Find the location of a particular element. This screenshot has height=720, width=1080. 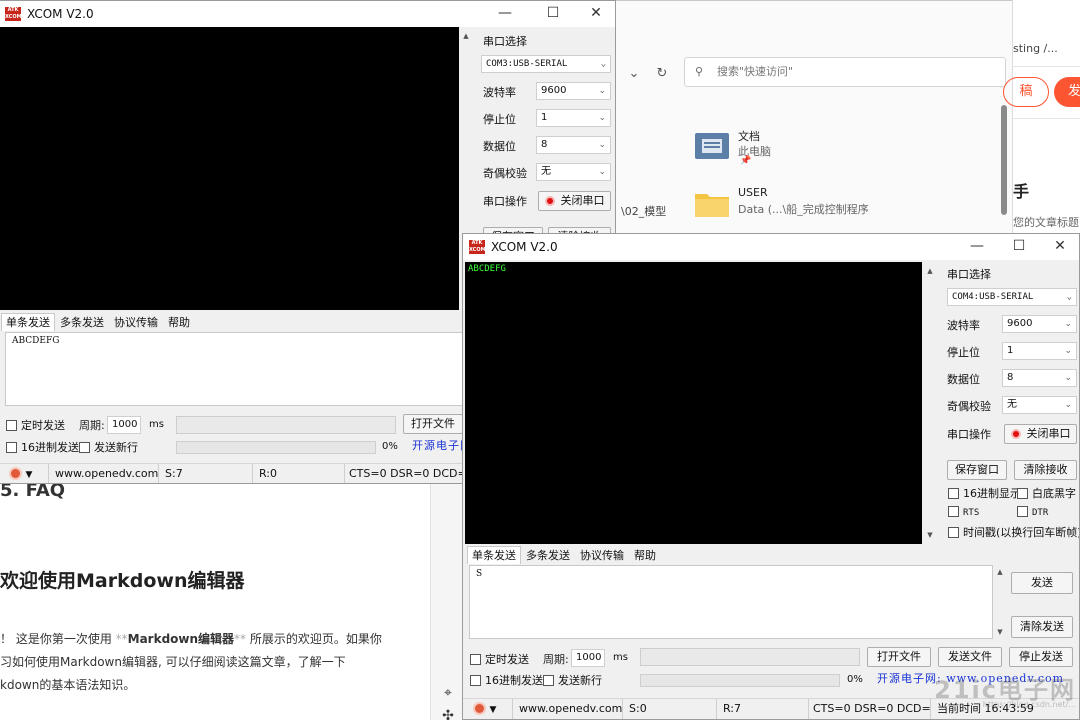

file-item-documents: 文档 此电脑 📌 is located at coordinates (794, 148).